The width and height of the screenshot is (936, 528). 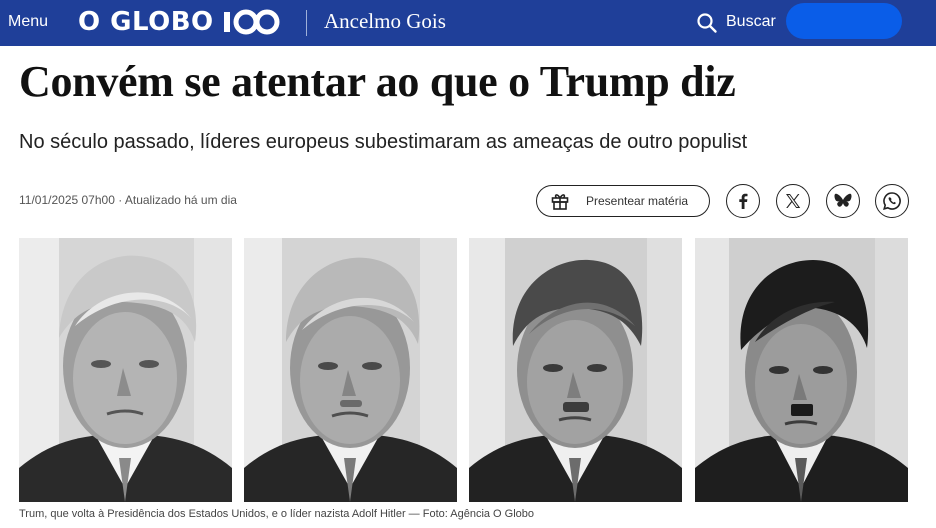 What do you see at coordinates (751, 22) in the screenshot?
I see `search-button-label: Buscar` at bounding box center [751, 22].